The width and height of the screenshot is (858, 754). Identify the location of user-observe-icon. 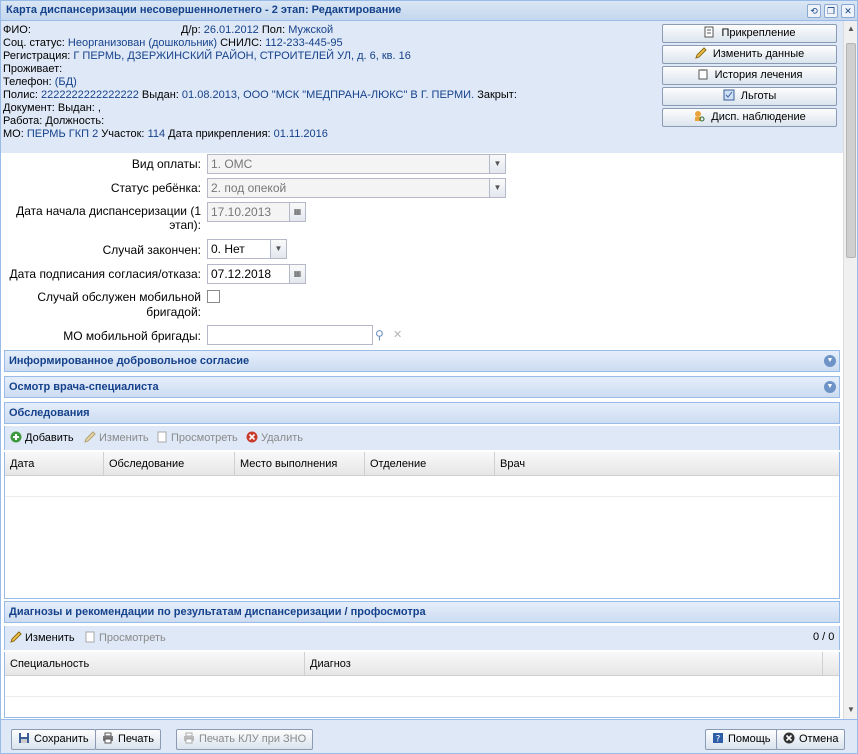
(700, 116).